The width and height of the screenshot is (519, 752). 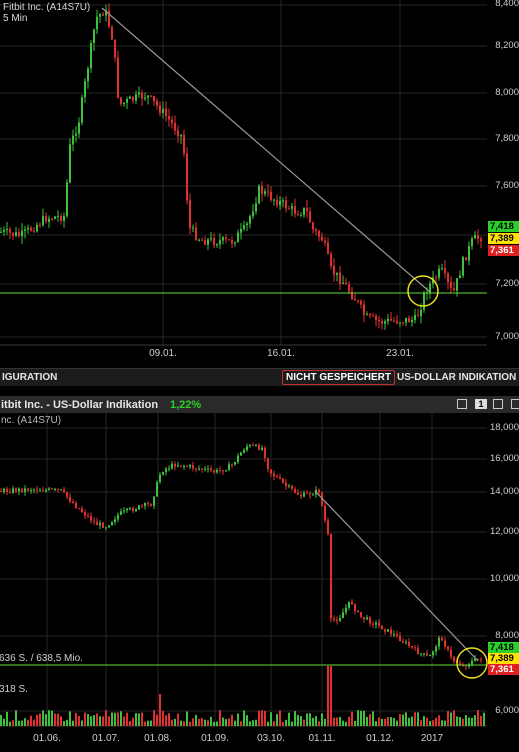 What do you see at coordinates (503, 226) in the screenshot?
I see `price-tag-high: 7,418` at bounding box center [503, 226].